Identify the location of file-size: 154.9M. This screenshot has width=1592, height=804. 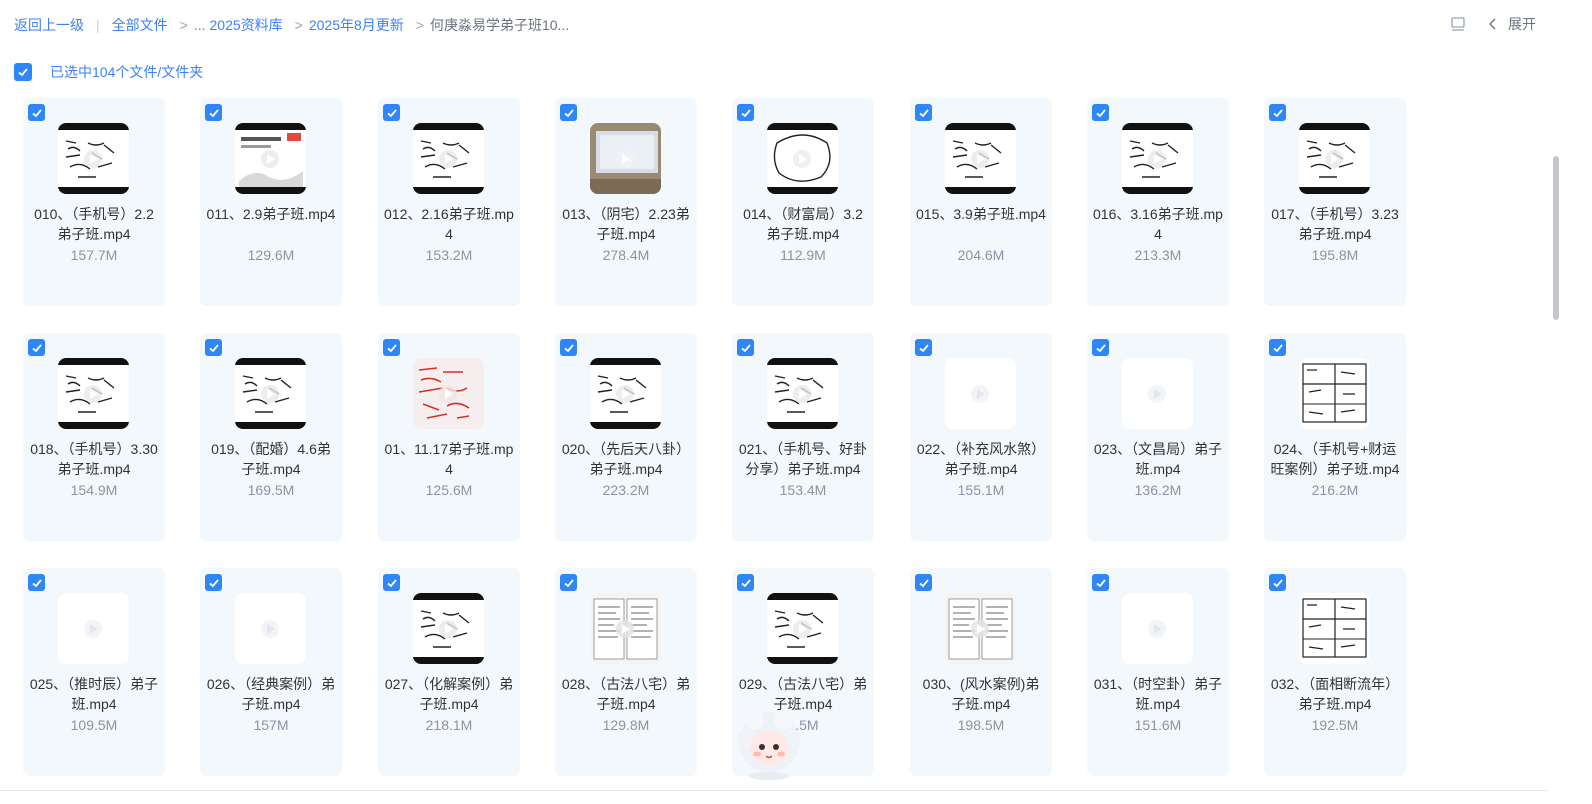
(94, 490).